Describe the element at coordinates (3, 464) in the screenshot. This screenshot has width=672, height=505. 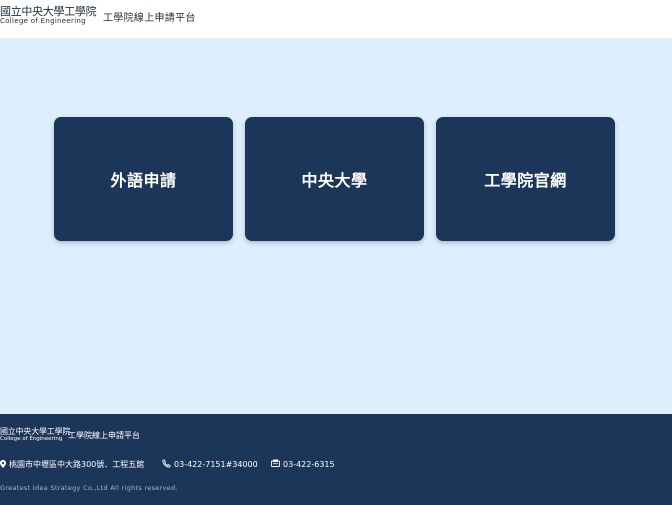
I see `map-pin-icon` at that location.